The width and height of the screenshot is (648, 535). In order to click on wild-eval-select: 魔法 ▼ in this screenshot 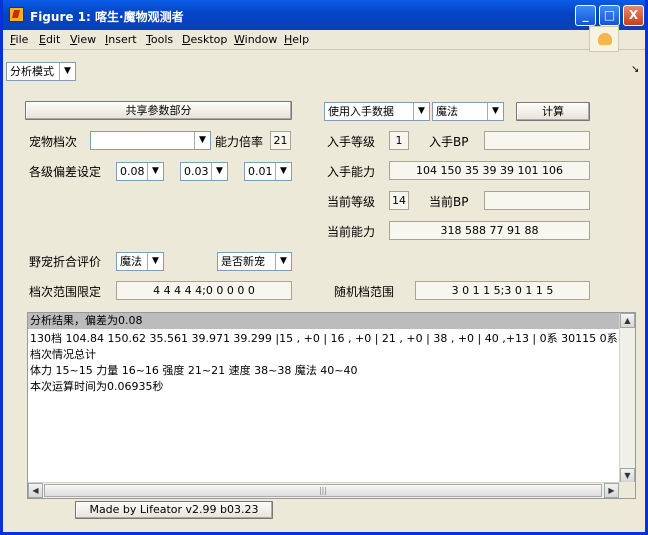, I will do `click(140, 261)`.